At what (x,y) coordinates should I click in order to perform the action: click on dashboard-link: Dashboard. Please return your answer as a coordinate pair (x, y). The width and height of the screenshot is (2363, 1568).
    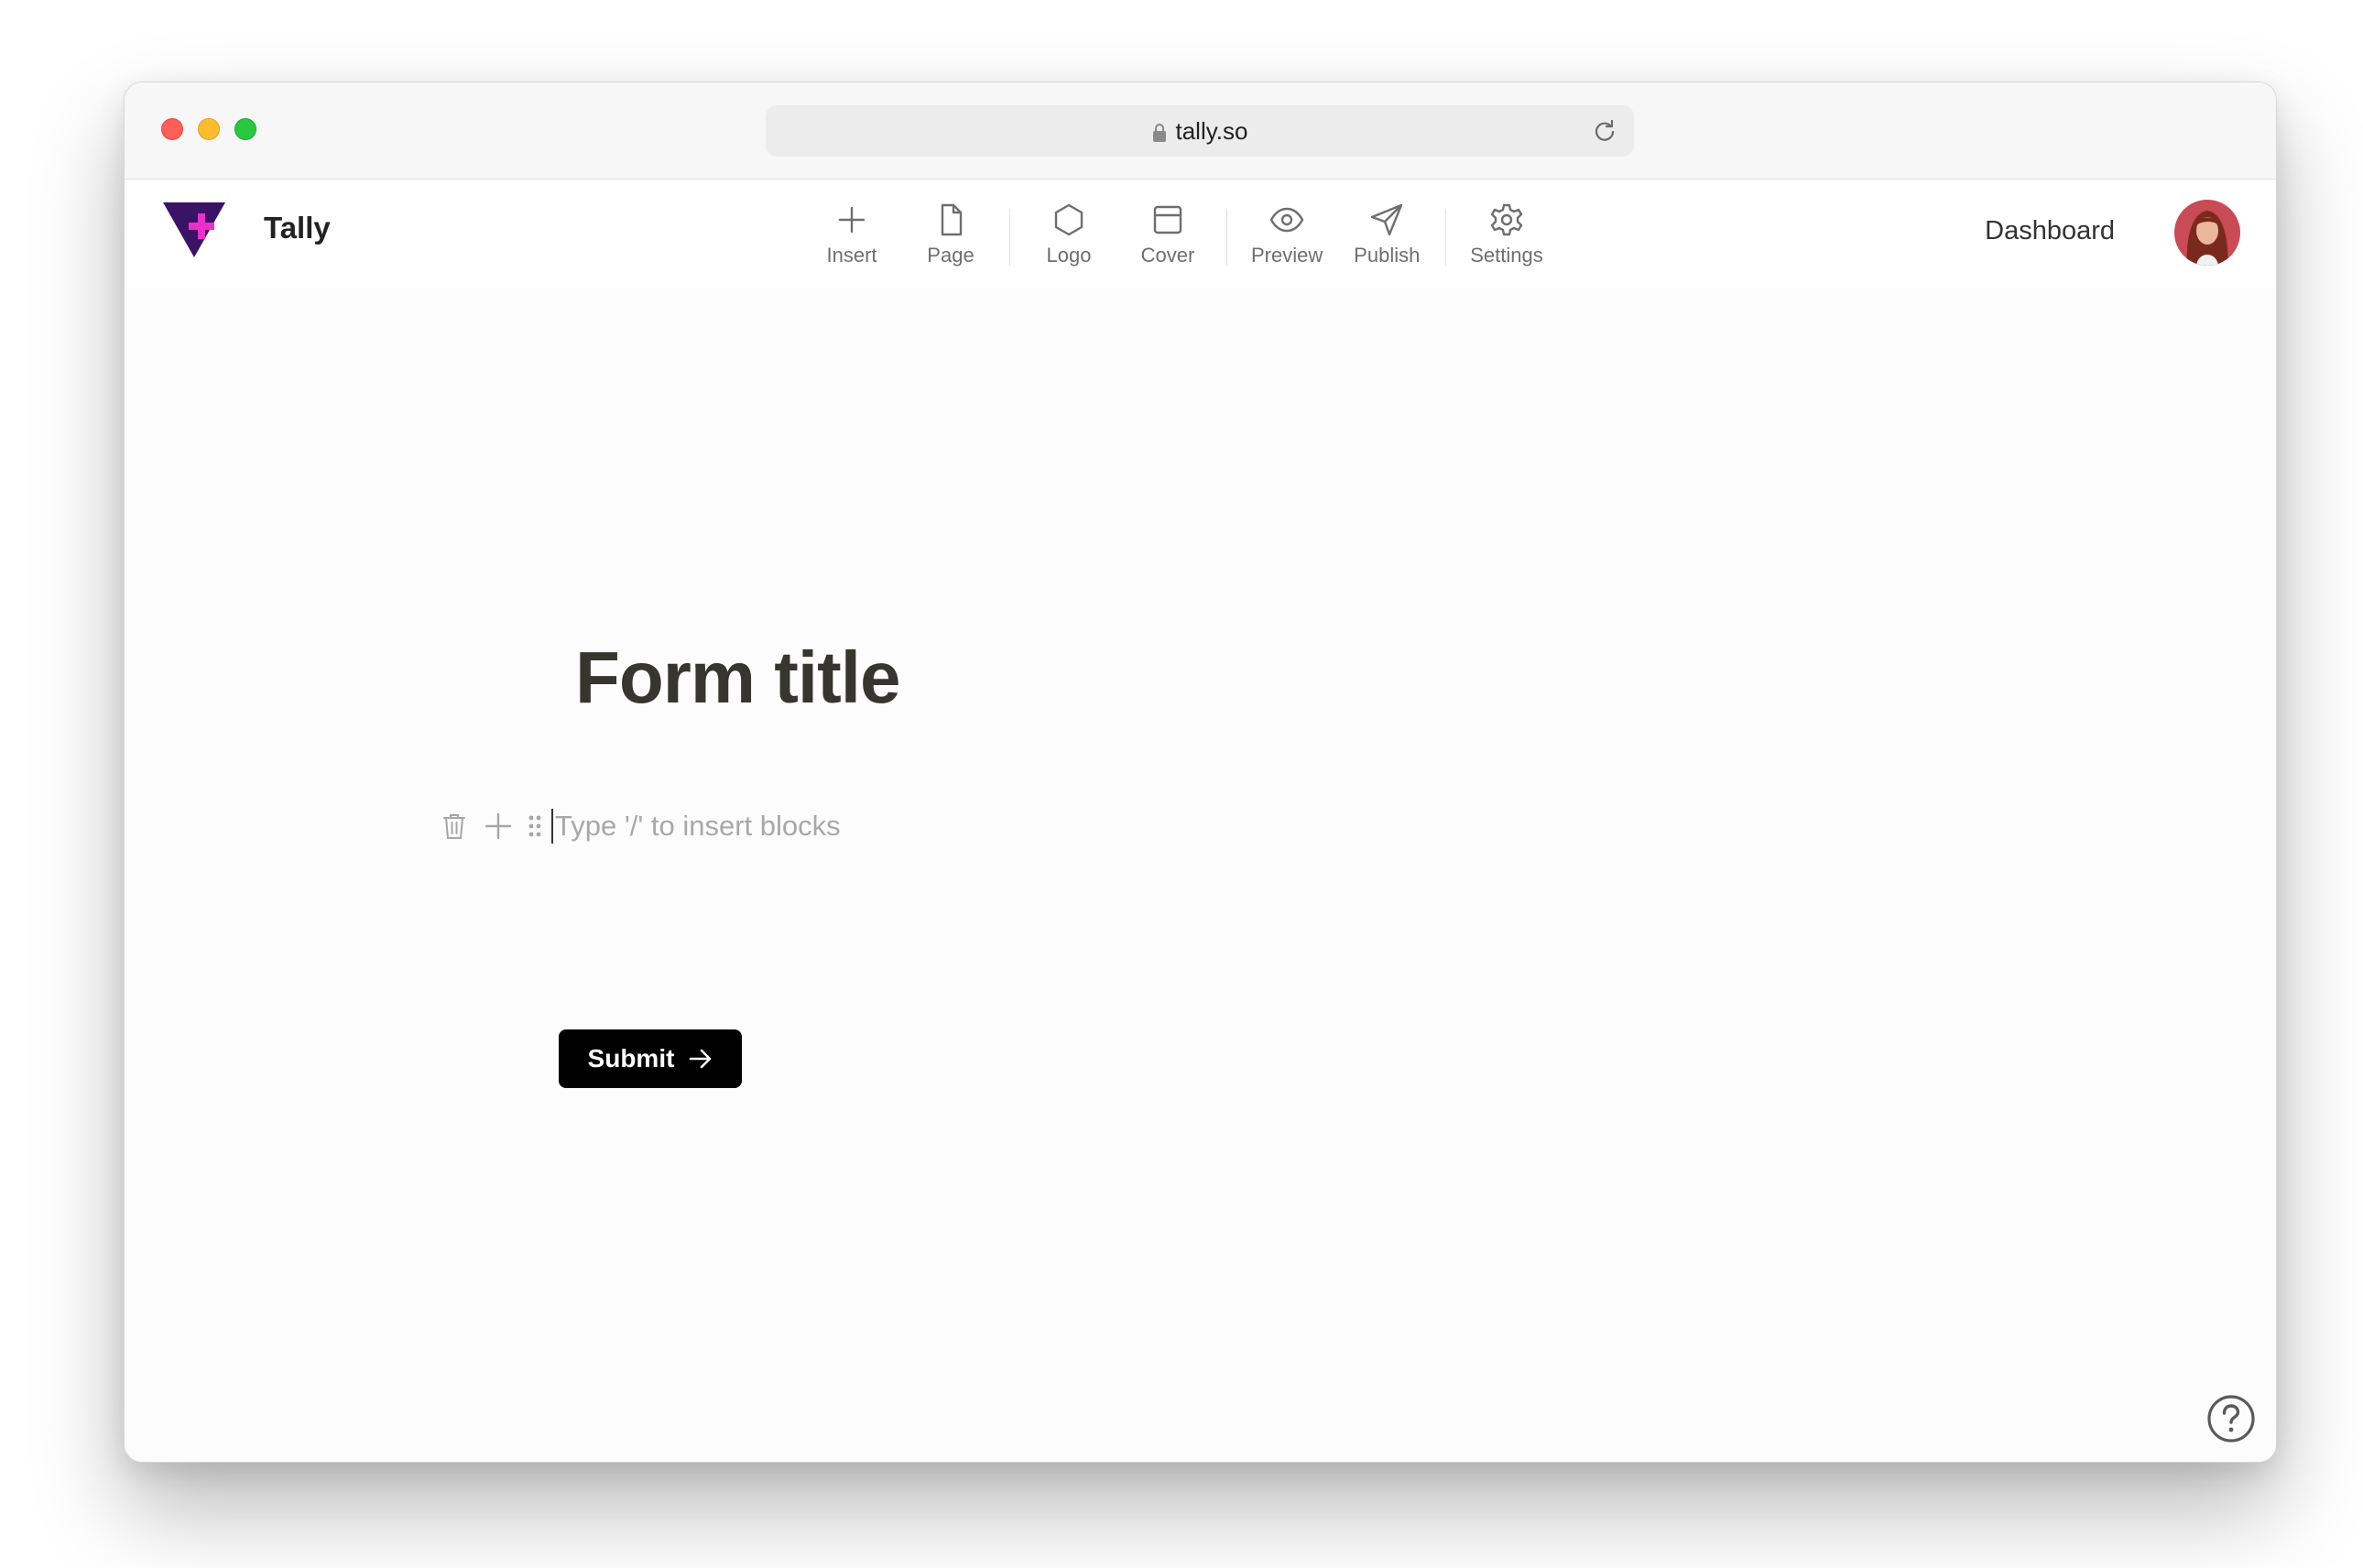
    Looking at the image, I should click on (2050, 231).